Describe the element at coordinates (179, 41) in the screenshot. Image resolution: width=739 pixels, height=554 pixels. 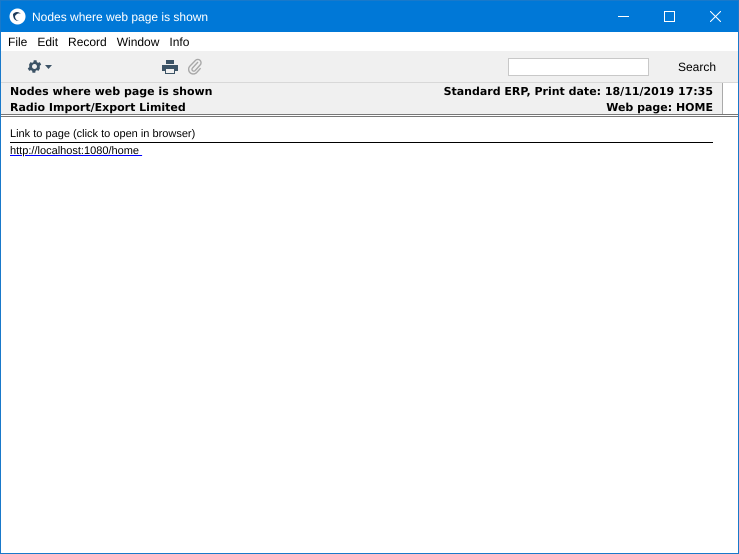
I see `menu-item: Info` at that location.